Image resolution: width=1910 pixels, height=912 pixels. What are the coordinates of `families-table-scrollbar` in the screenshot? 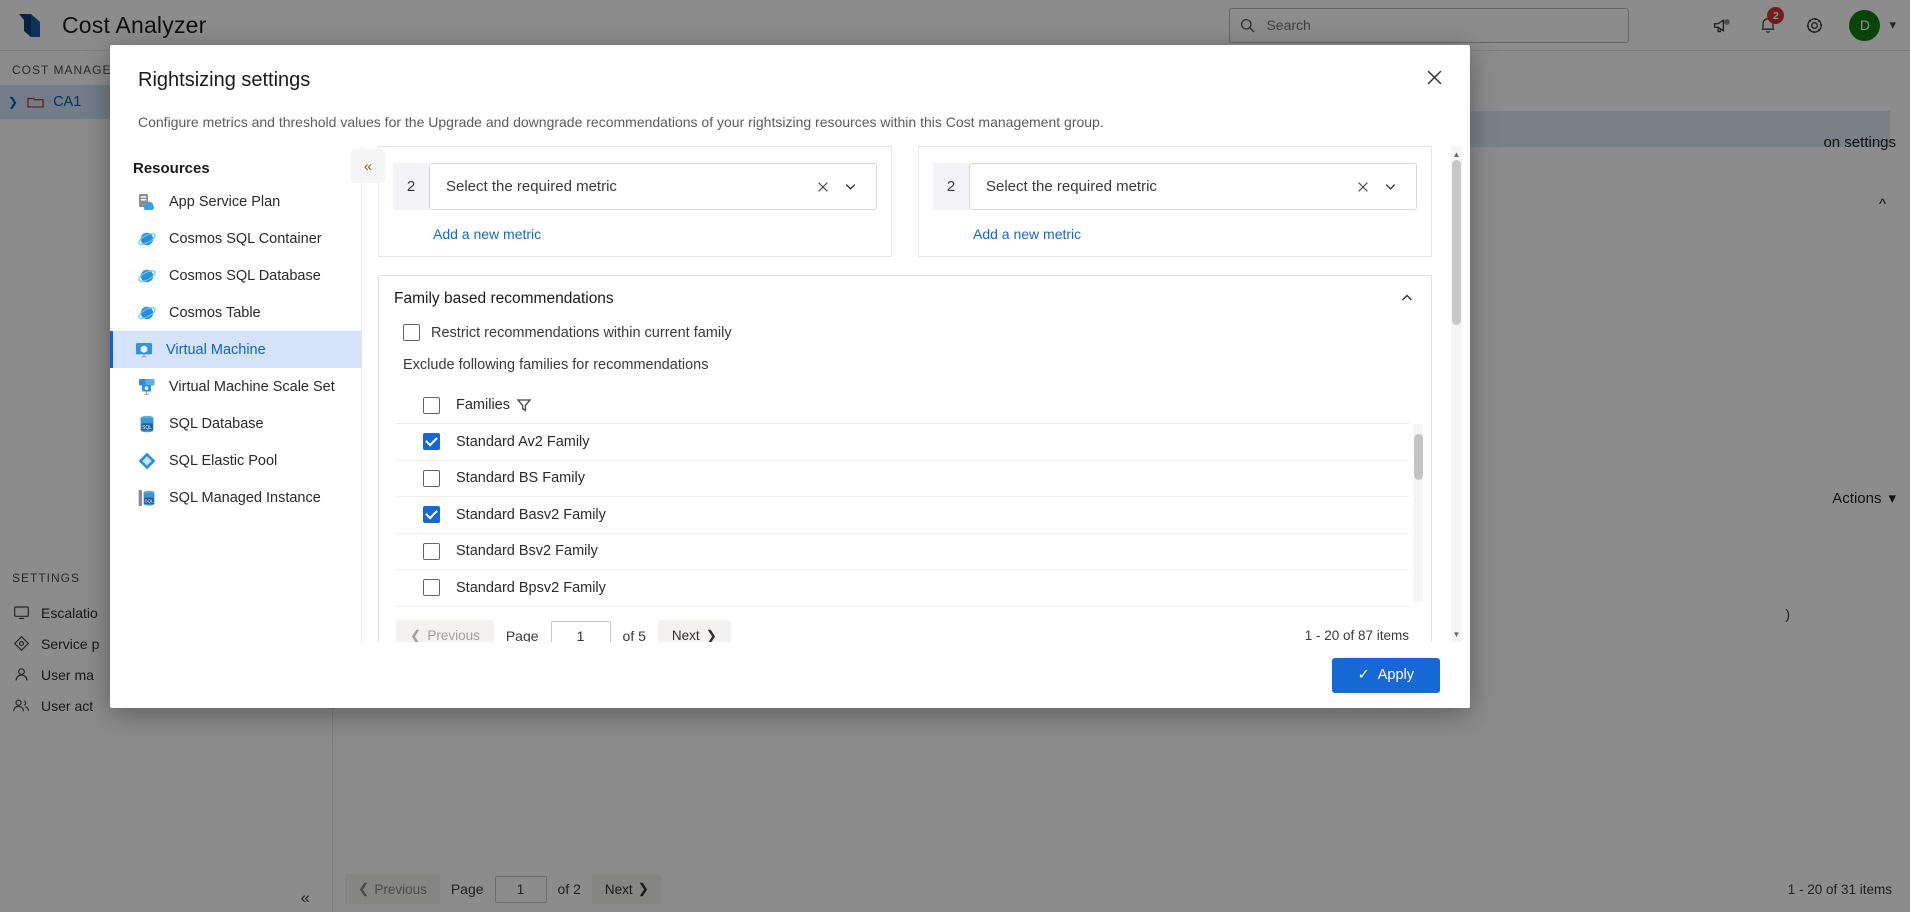 It's located at (1418, 513).